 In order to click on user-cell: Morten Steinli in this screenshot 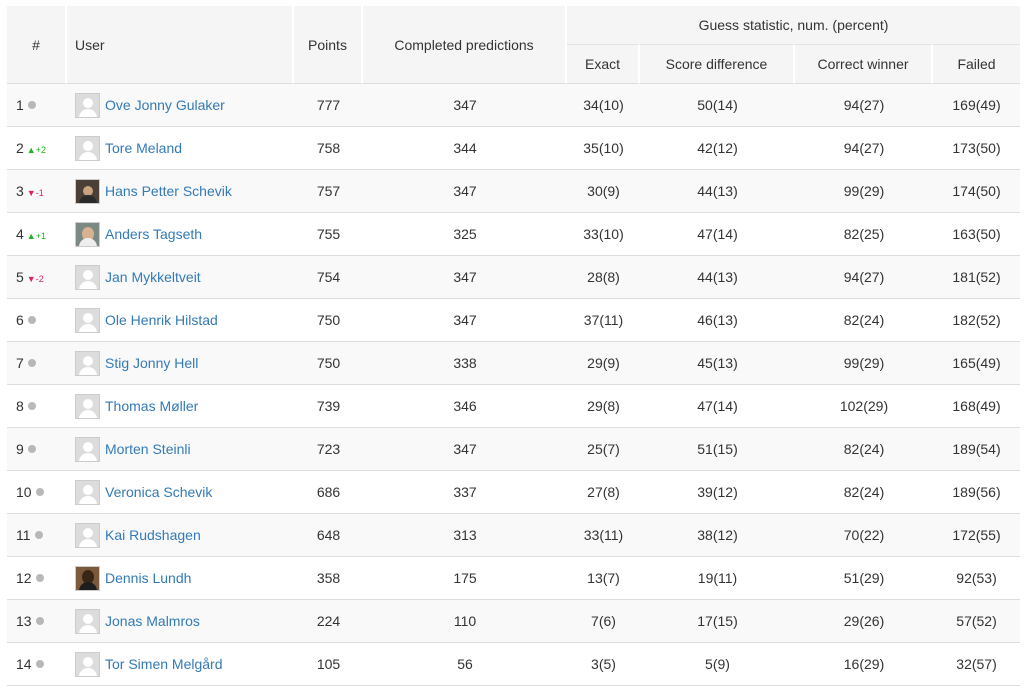, I will do `click(180, 449)`.